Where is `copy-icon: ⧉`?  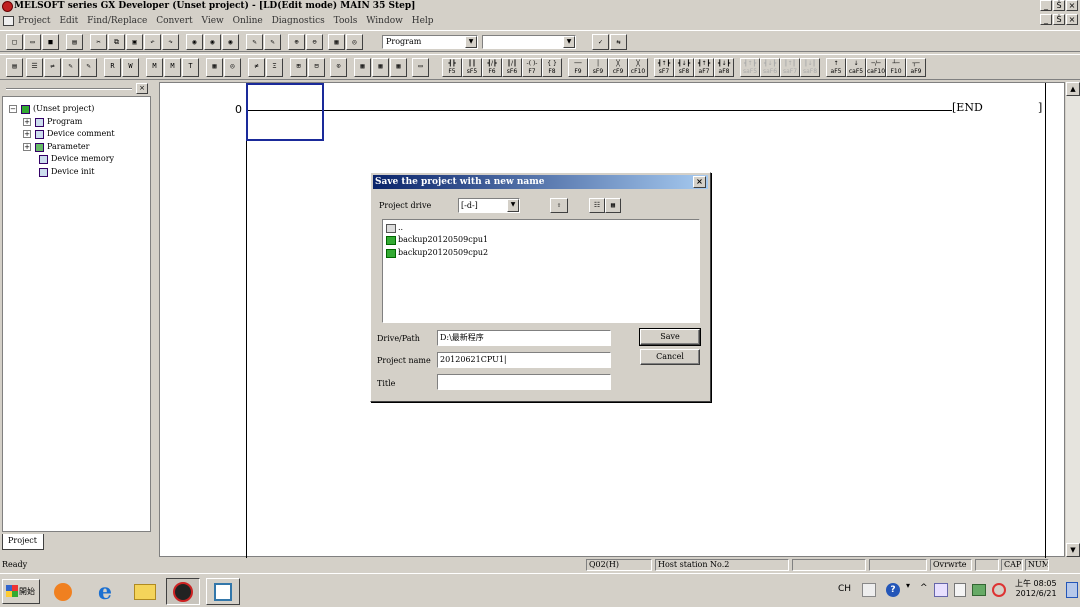 copy-icon: ⧉ is located at coordinates (116, 42).